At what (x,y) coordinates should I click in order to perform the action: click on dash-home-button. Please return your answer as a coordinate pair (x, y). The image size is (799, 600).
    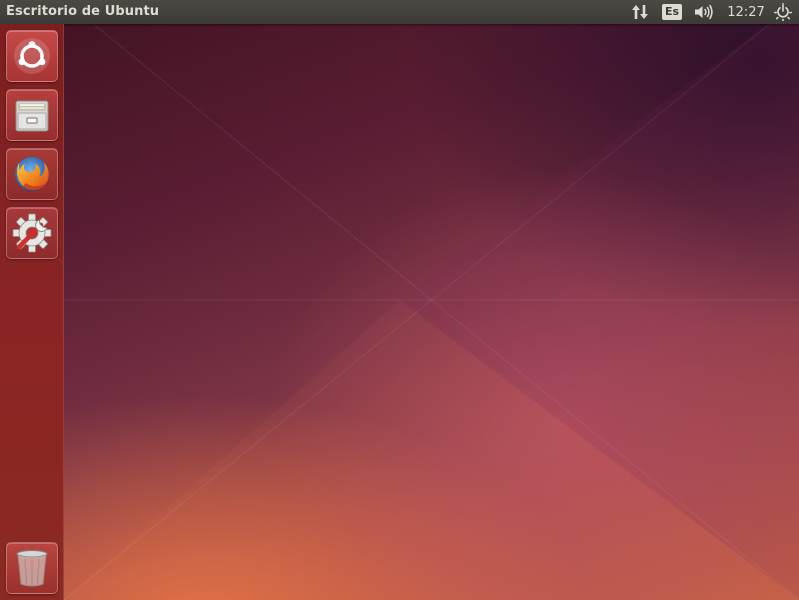
    Looking at the image, I should click on (32, 56).